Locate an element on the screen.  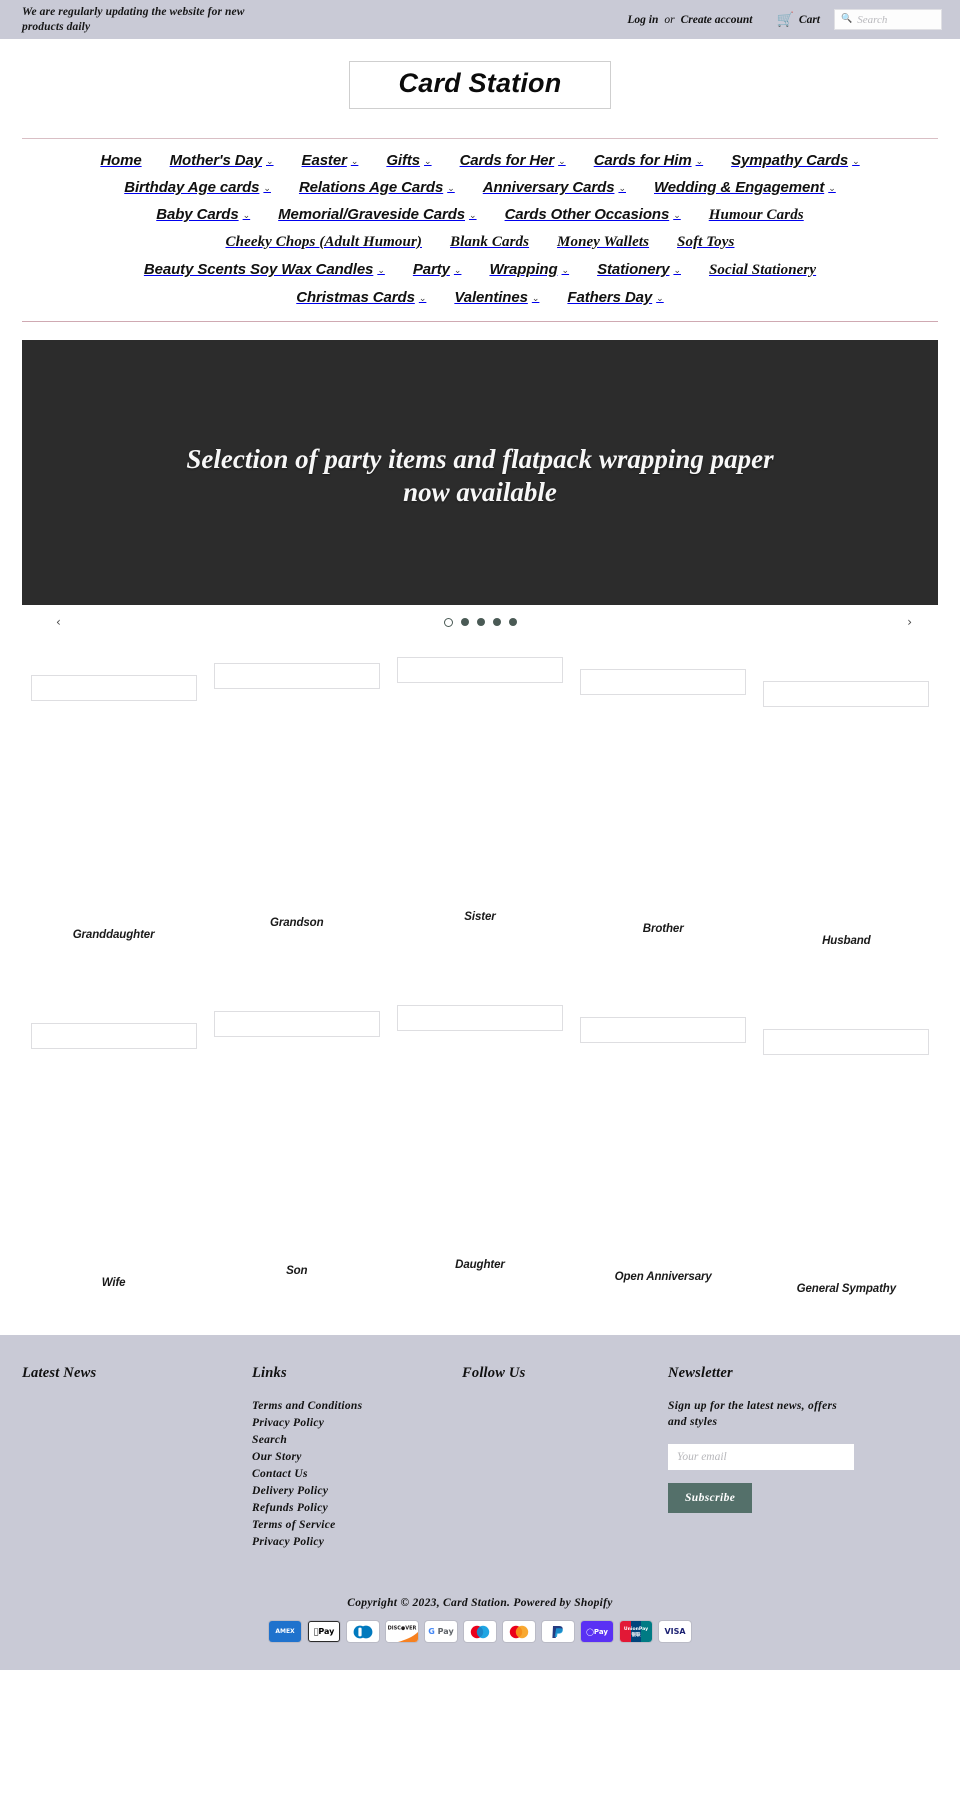
nav-item-birthday-age-cards: Birthday Age cards ⌄ is located at coordinates (197, 187).